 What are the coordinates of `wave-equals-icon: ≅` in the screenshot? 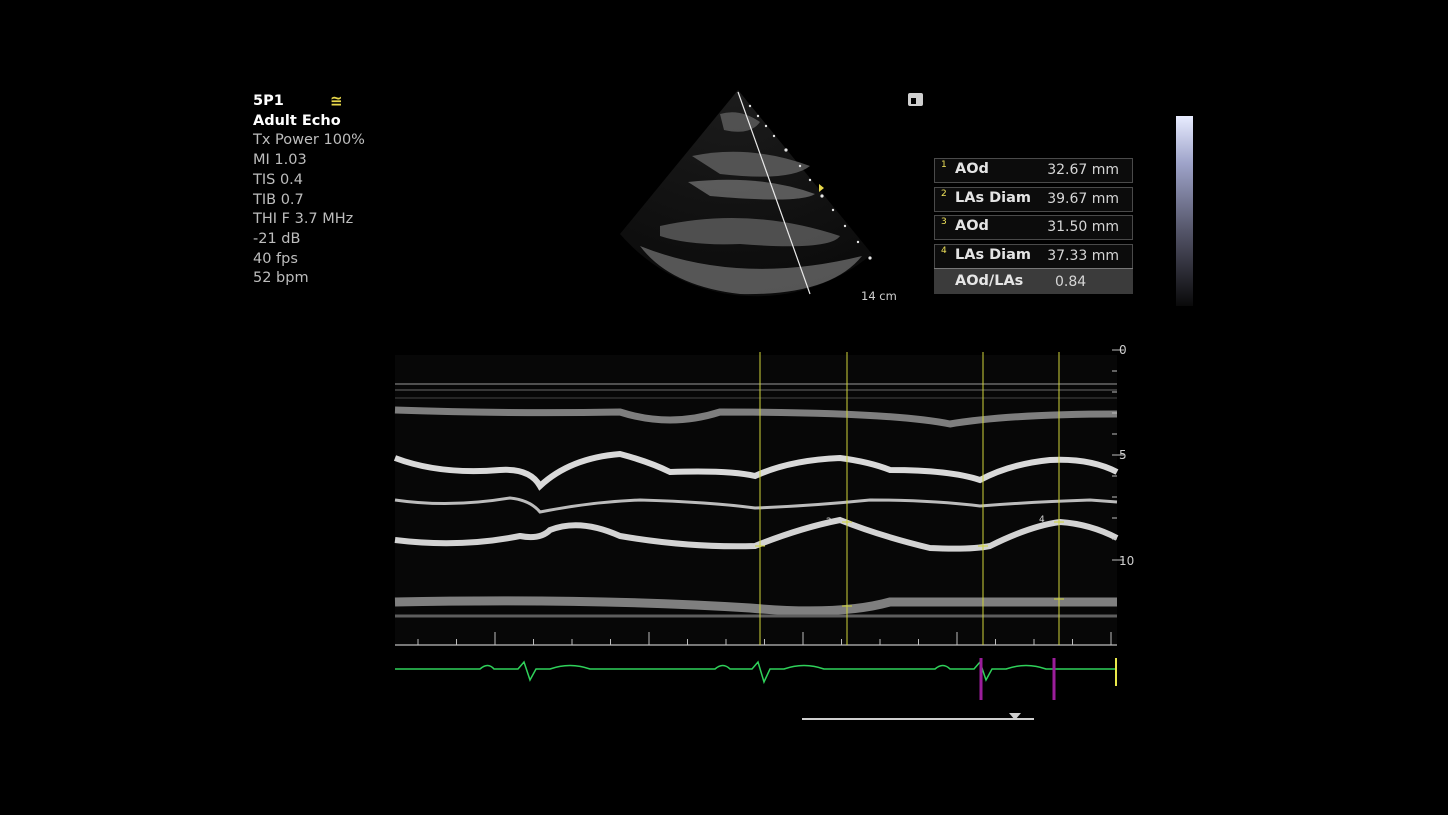 It's located at (336, 101).